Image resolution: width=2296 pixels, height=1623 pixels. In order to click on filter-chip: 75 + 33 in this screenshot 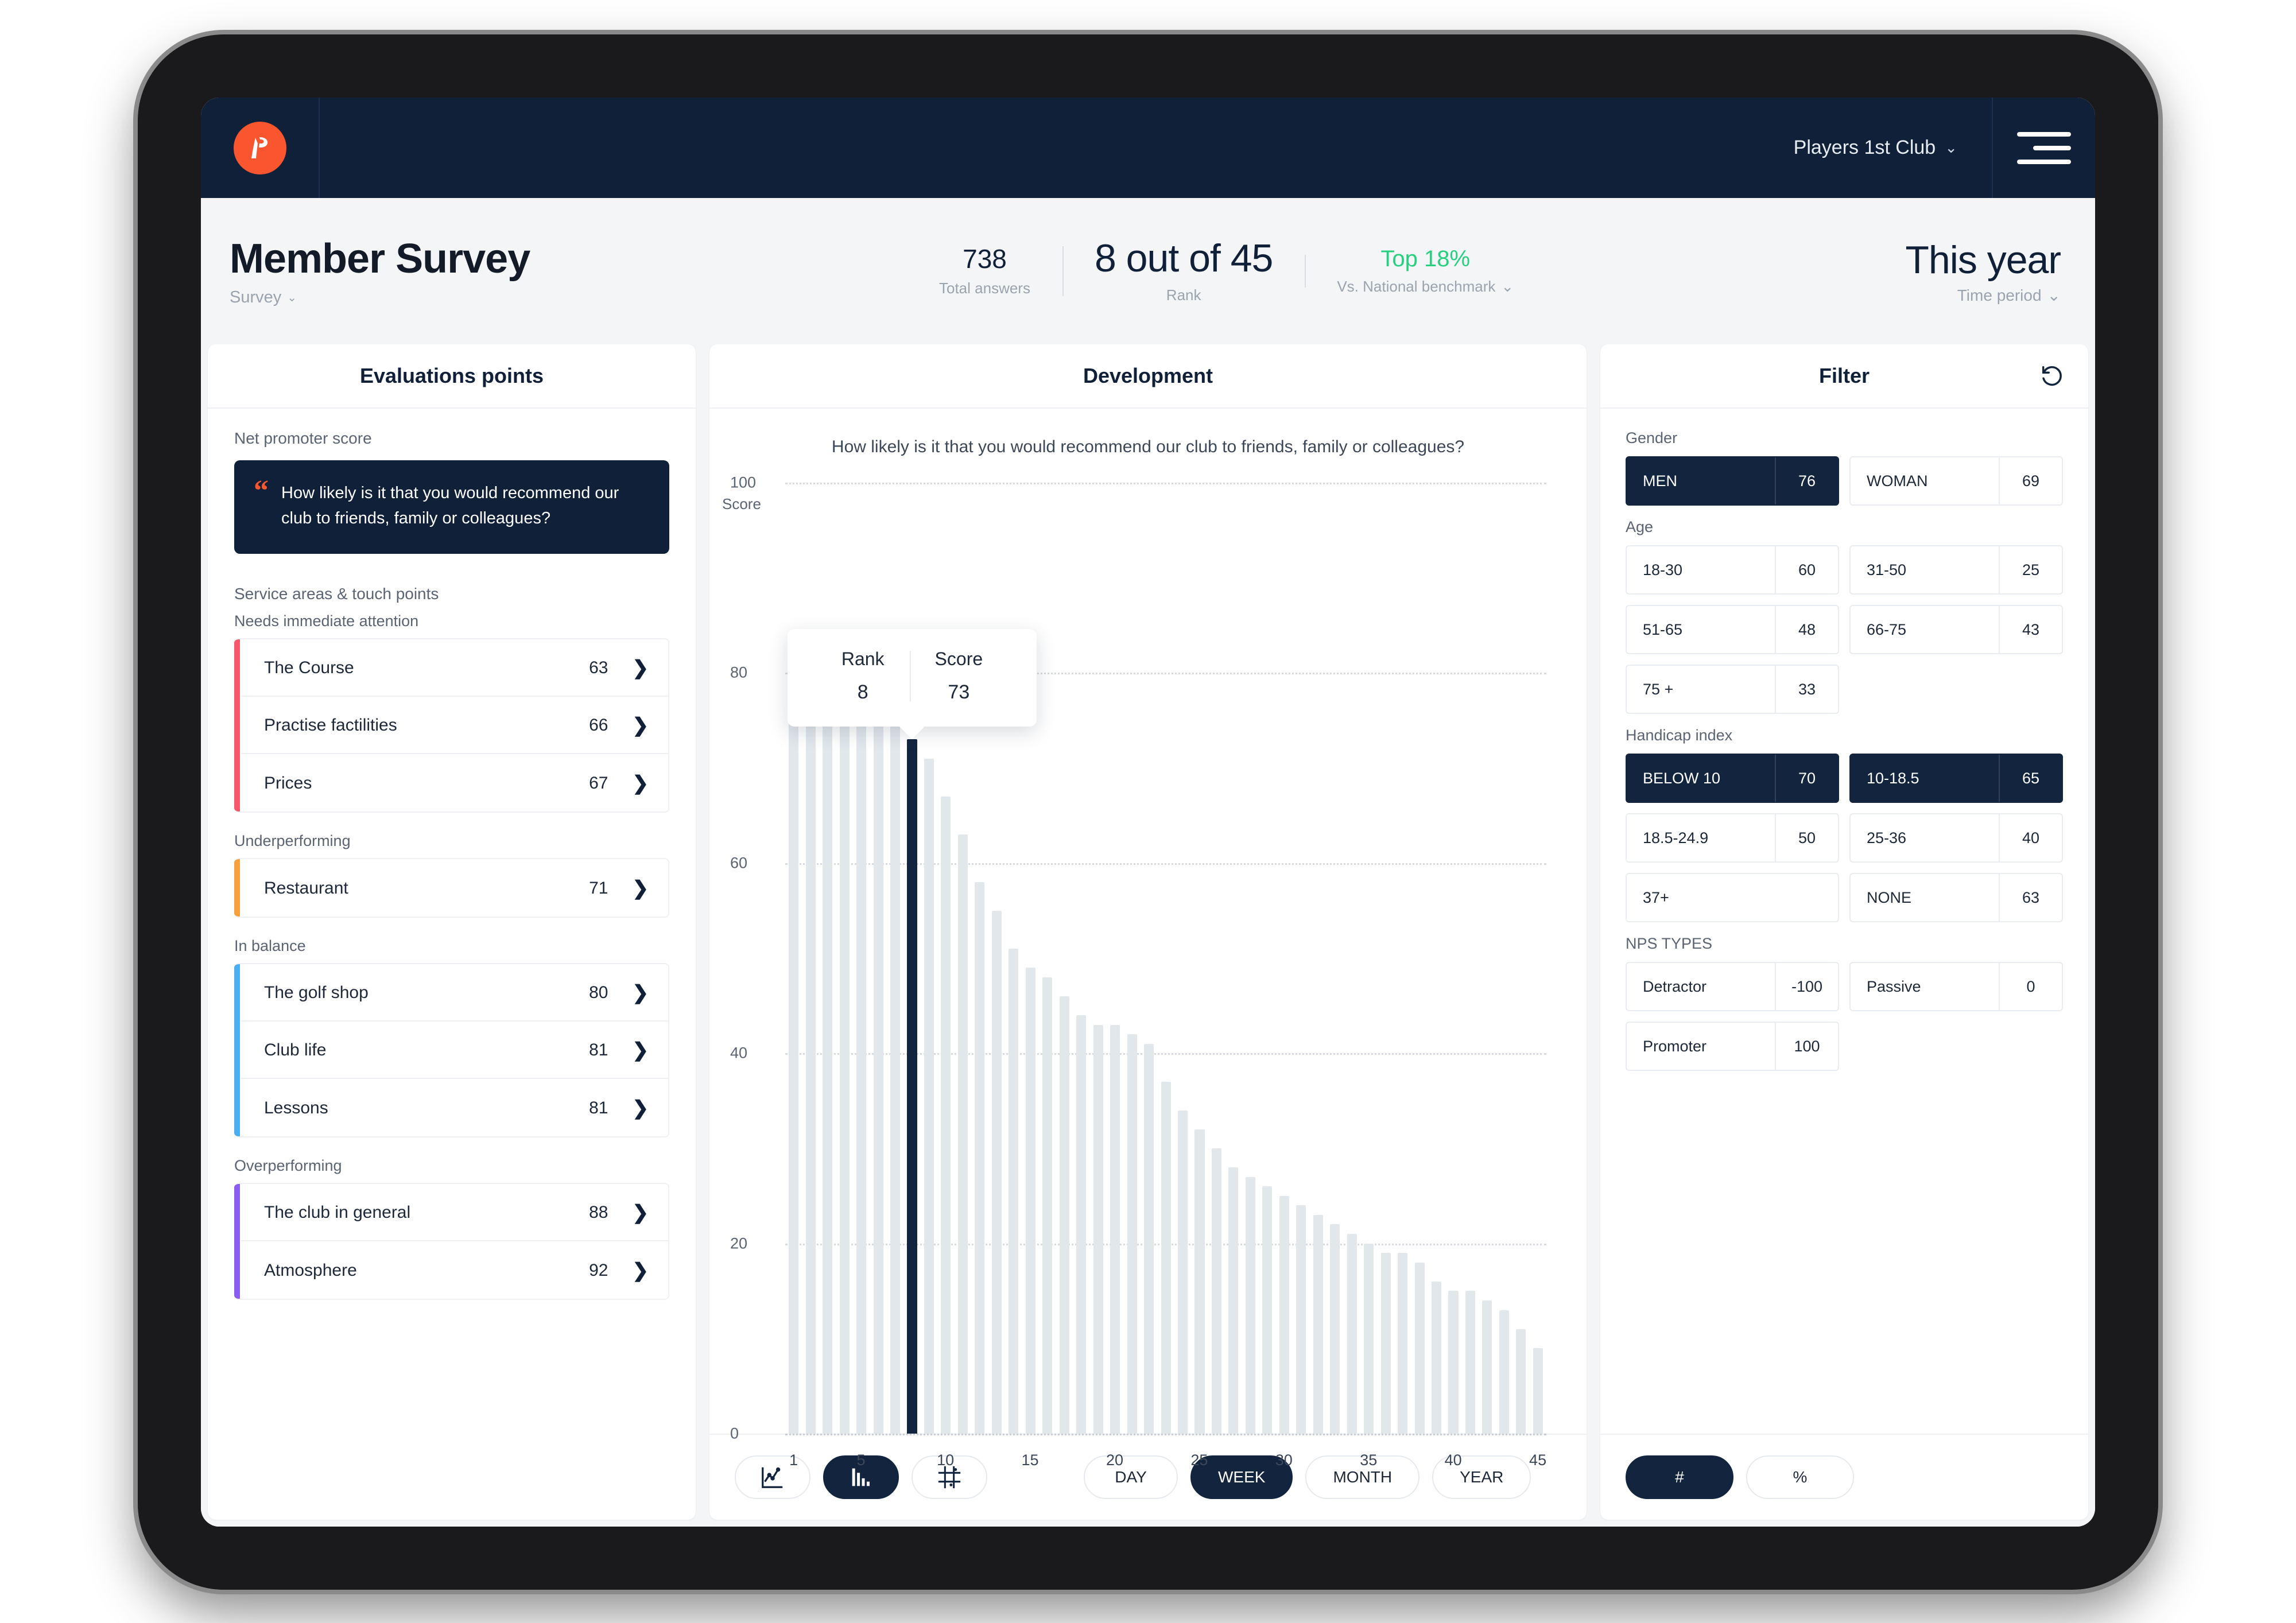, I will do `click(1732, 689)`.